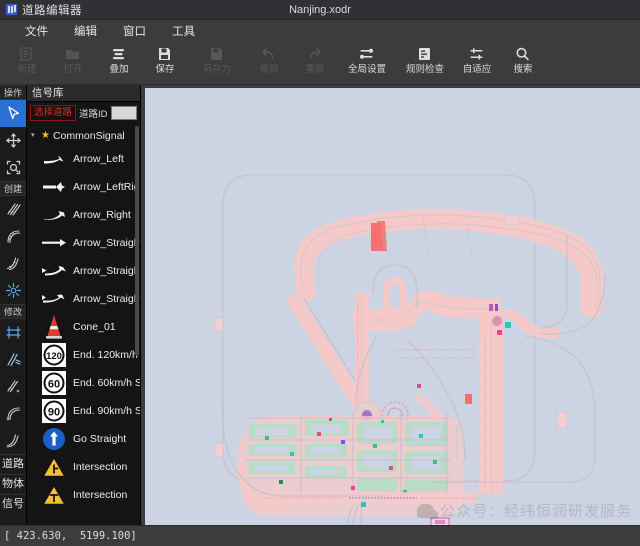 The width and height of the screenshot is (640, 546). What do you see at coordinates (119, 63) in the screenshot?
I see `toolbar-overlay-button: 叠加` at bounding box center [119, 63].